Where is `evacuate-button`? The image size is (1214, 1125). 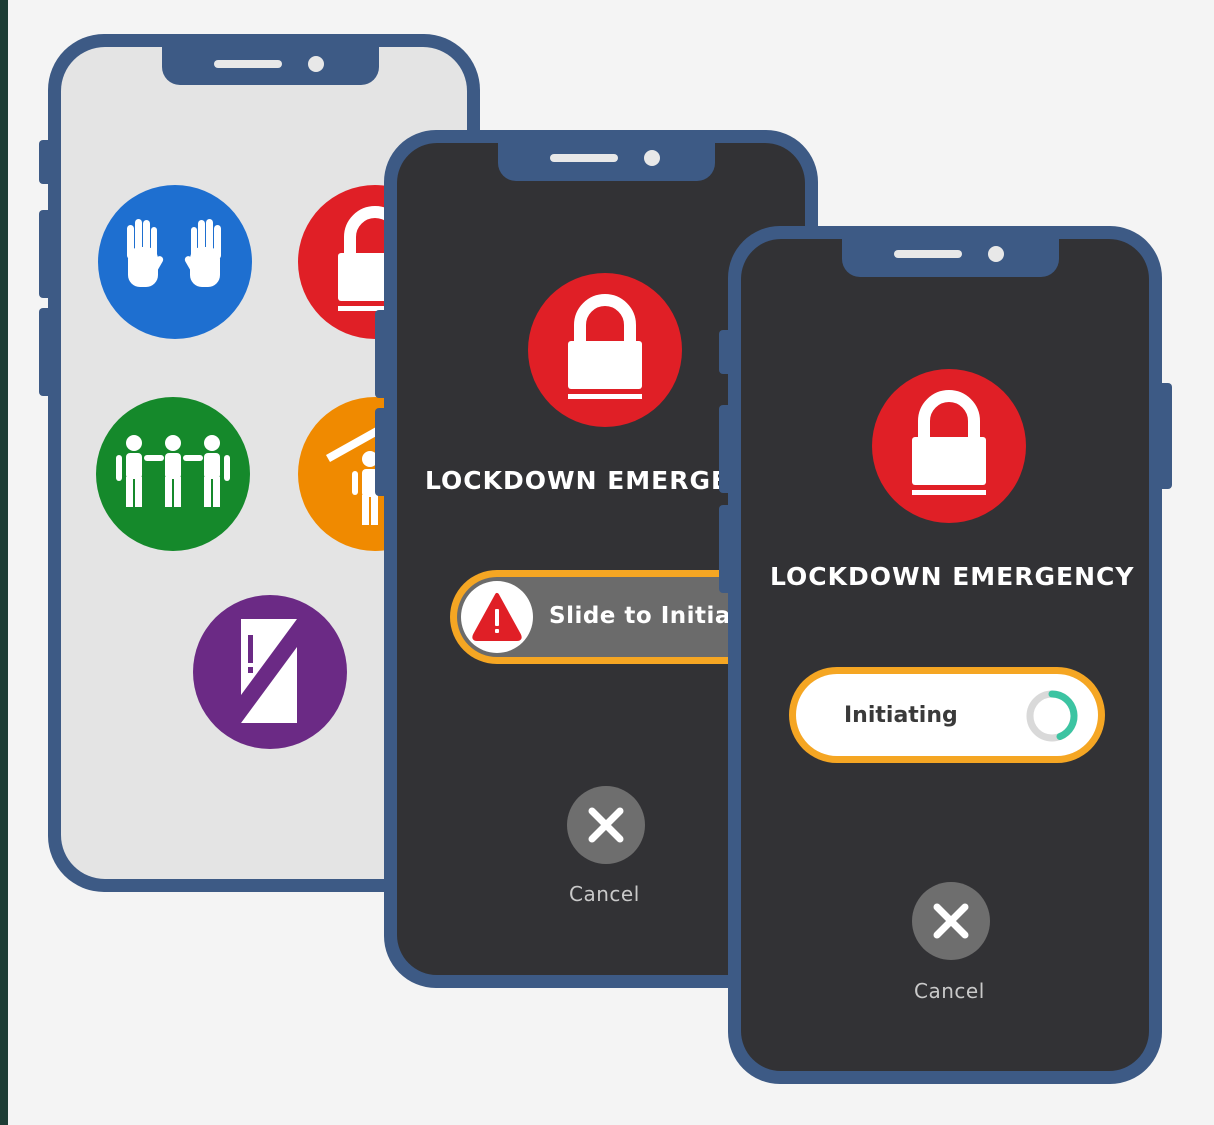
evacuate-button is located at coordinates (173, 474).